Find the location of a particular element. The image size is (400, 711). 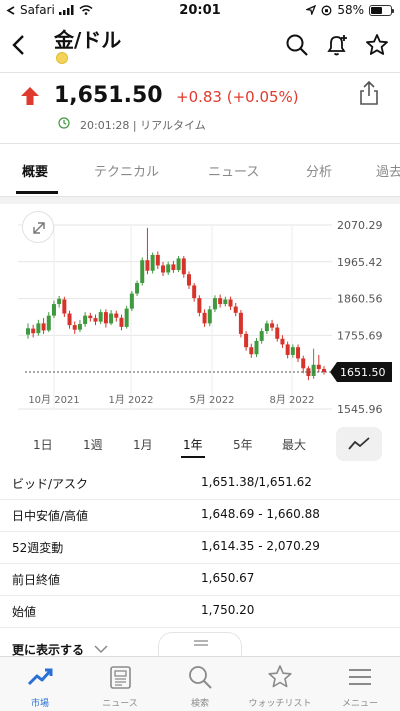

active-tab-indicator is located at coordinates (37, 192).